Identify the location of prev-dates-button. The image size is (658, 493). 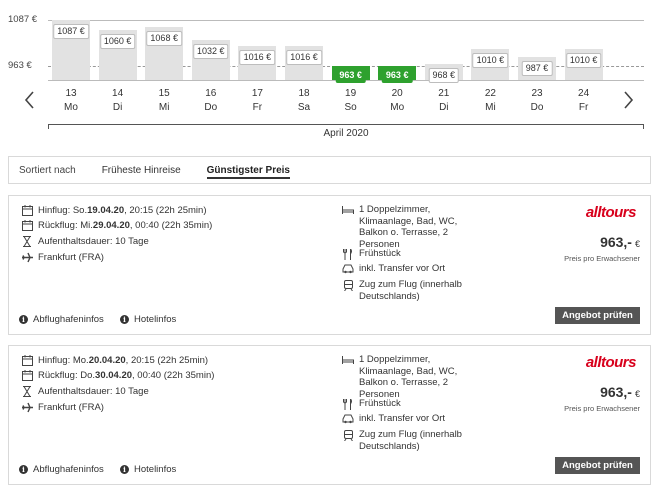
(30, 100).